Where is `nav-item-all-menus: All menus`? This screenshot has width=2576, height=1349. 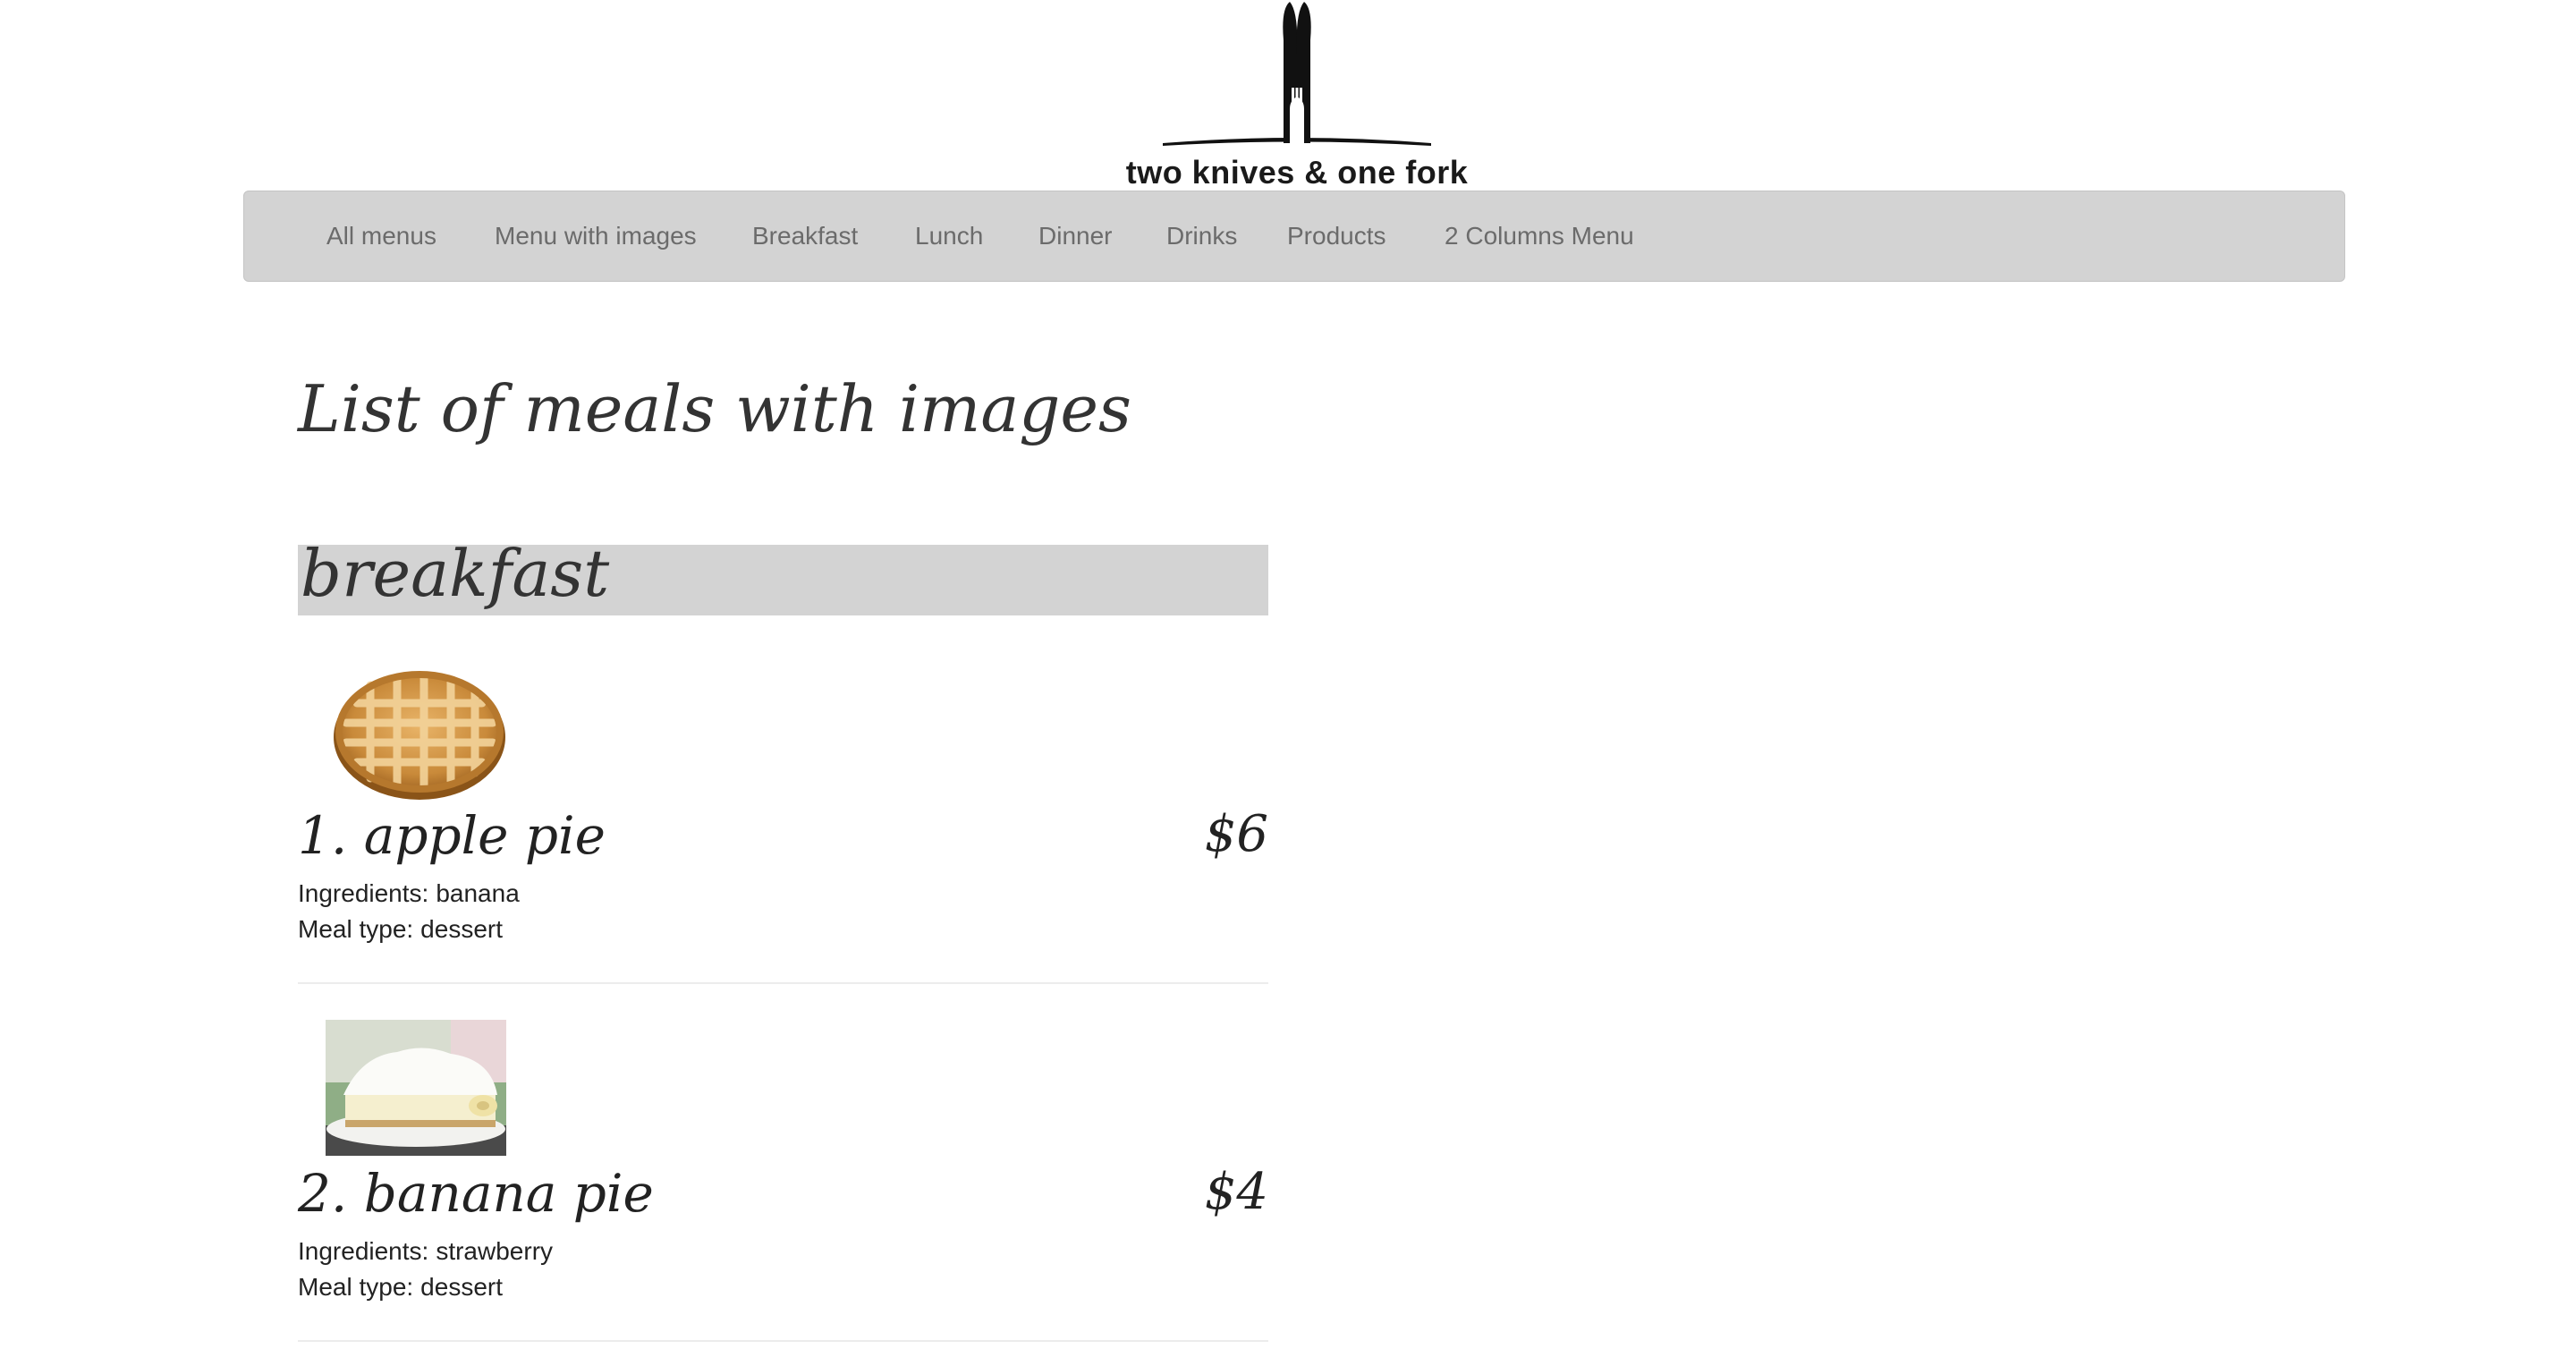
nav-item-all-menus: All menus is located at coordinates (381, 236).